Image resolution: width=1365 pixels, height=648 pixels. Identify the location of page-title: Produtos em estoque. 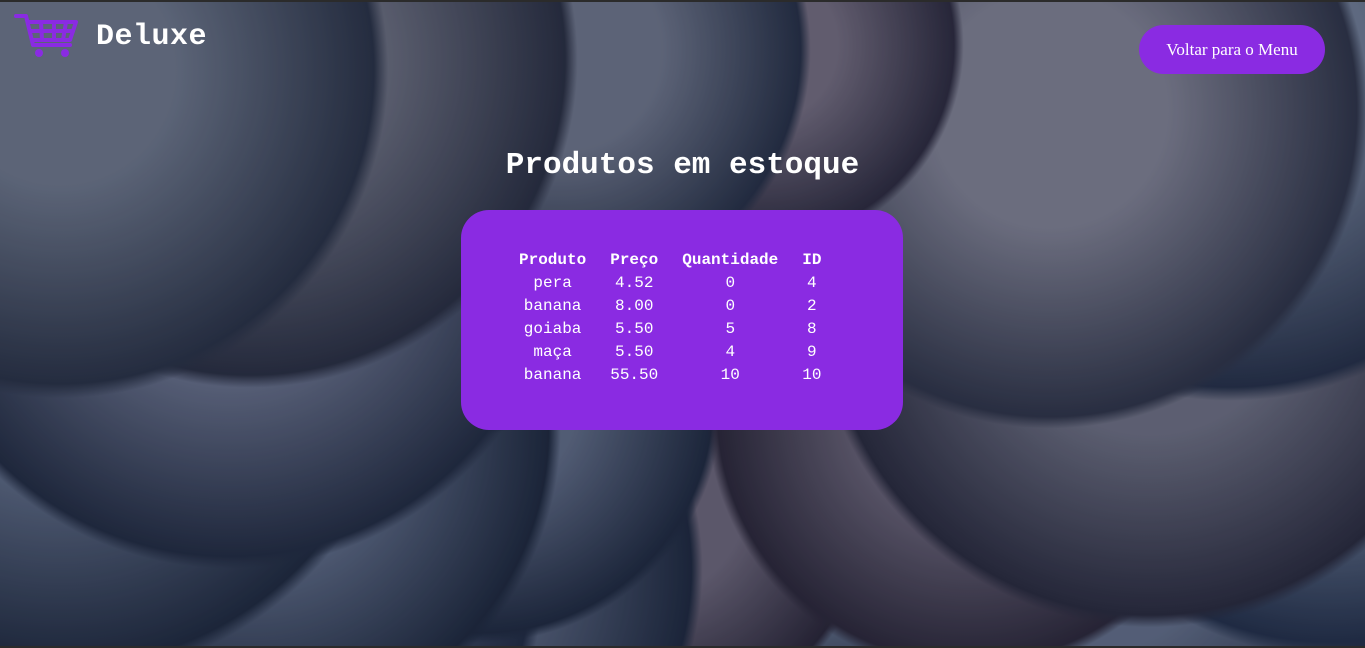
(682, 165).